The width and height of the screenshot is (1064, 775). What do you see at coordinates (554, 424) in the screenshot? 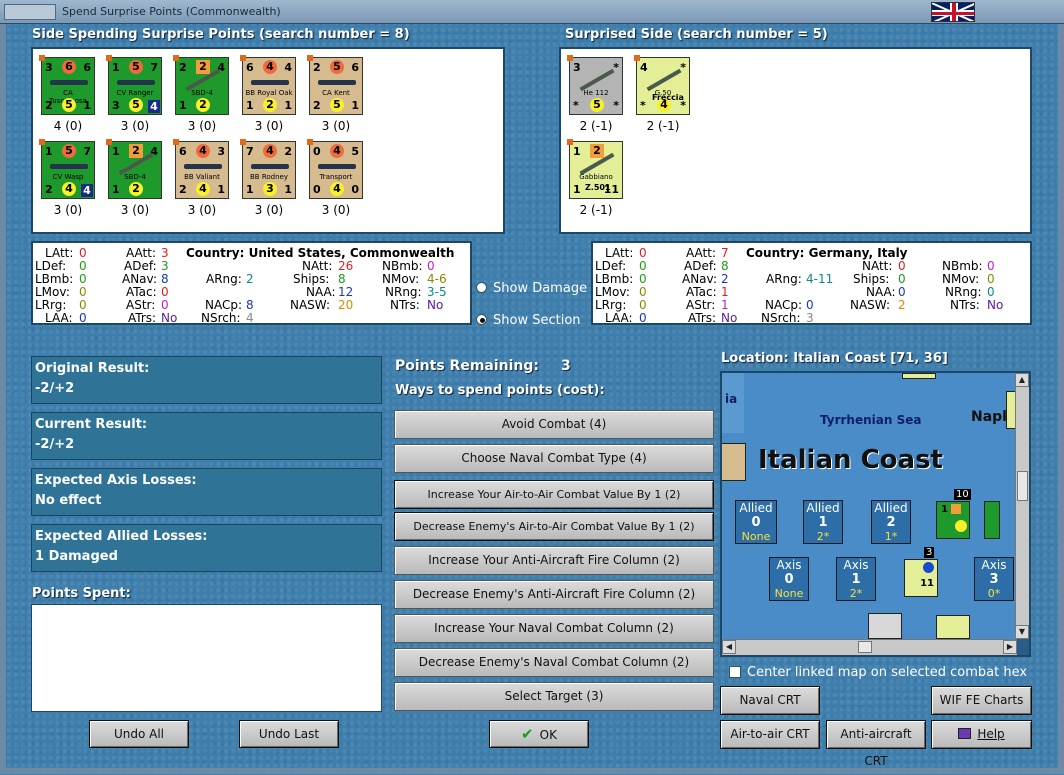
I see `spend-option-button: Avoid Combat (4)` at bounding box center [554, 424].